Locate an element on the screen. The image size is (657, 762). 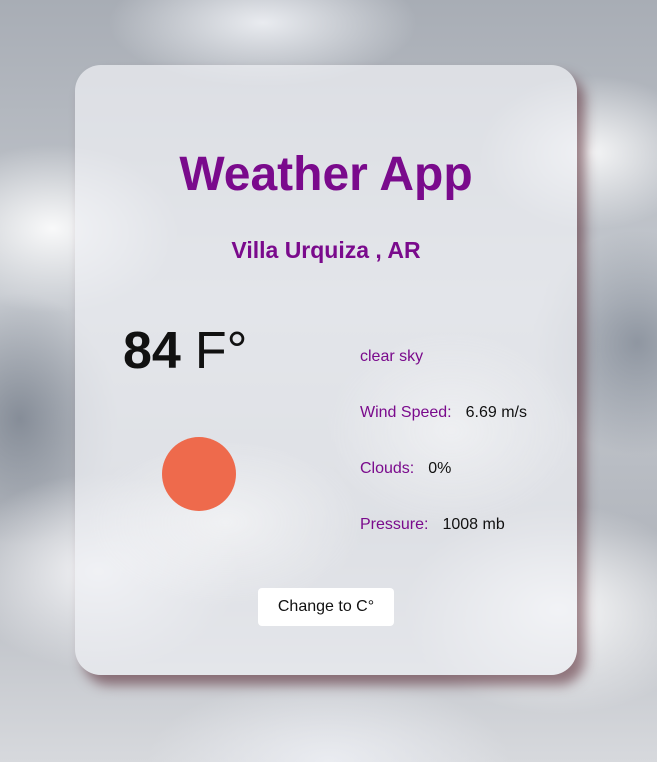
temperature-display: 84 F° is located at coordinates (185, 351).